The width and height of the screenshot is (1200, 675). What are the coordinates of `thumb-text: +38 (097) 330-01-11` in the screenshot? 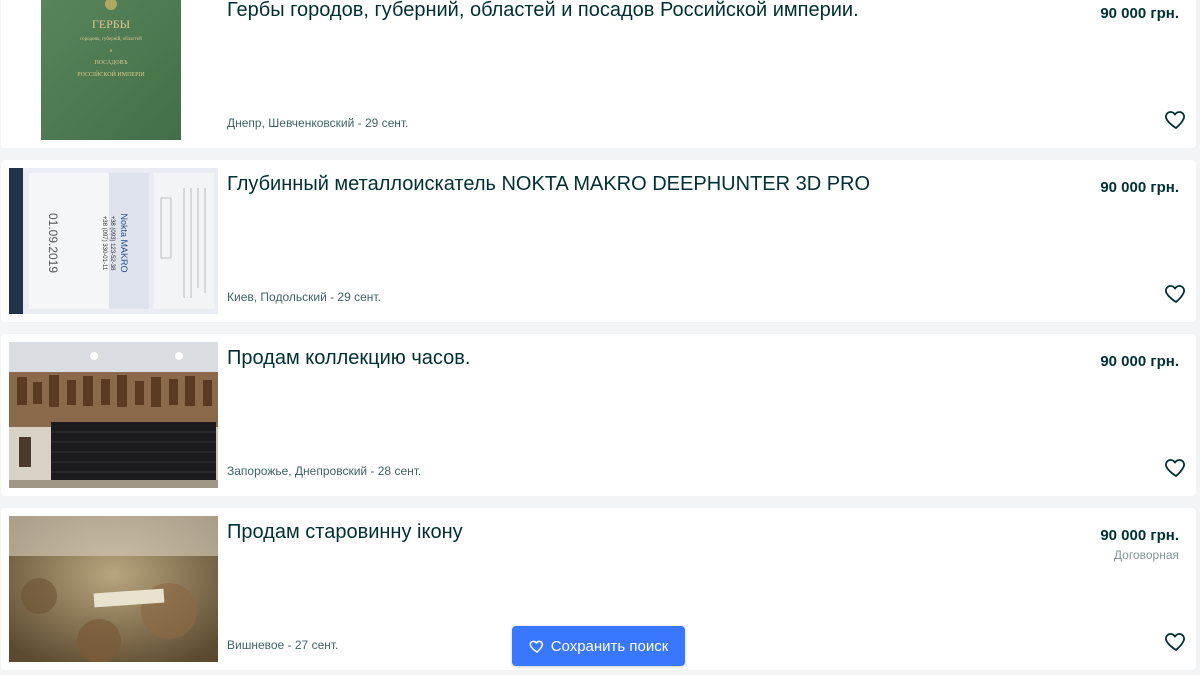 It's located at (104, 243).